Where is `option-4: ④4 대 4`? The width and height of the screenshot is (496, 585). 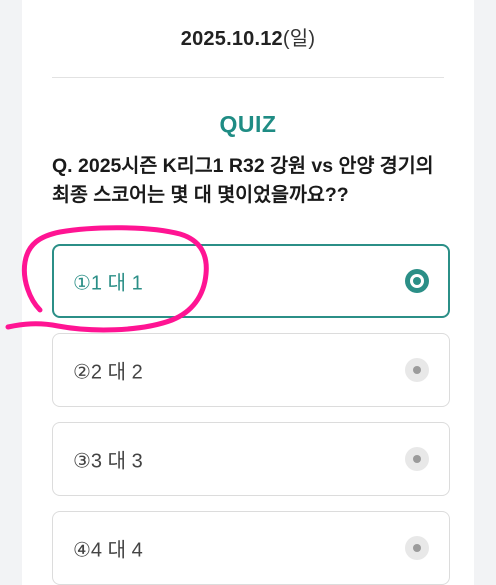
option-4: ④4 대 4 is located at coordinates (251, 548).